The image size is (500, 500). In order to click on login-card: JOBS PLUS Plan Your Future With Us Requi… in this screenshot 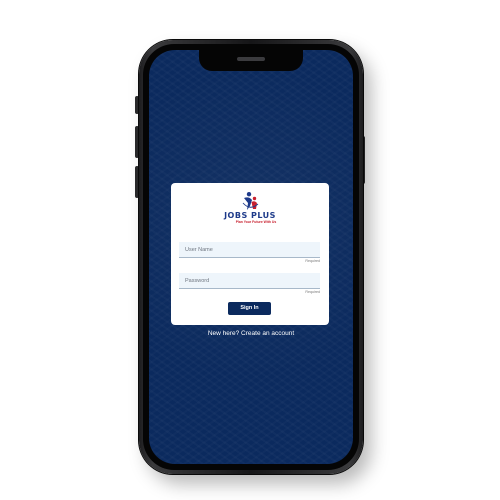, I will do `click(250, 254)`.